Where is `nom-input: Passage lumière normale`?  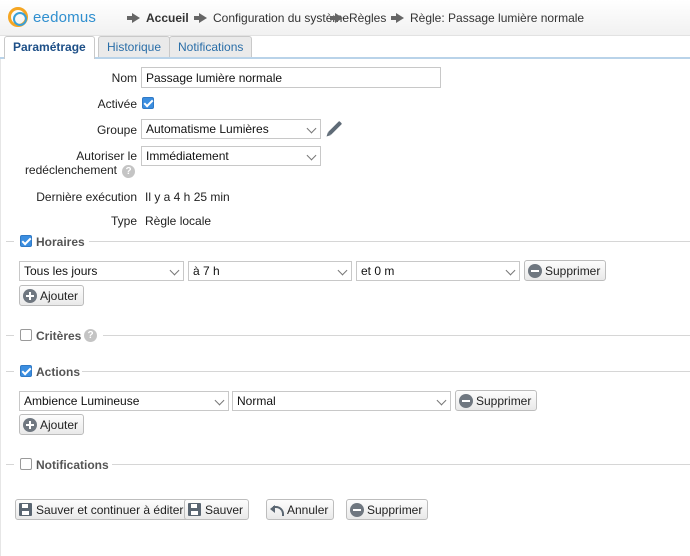 nom-input: Passage lumière normale is located at coordinates (291, 77).